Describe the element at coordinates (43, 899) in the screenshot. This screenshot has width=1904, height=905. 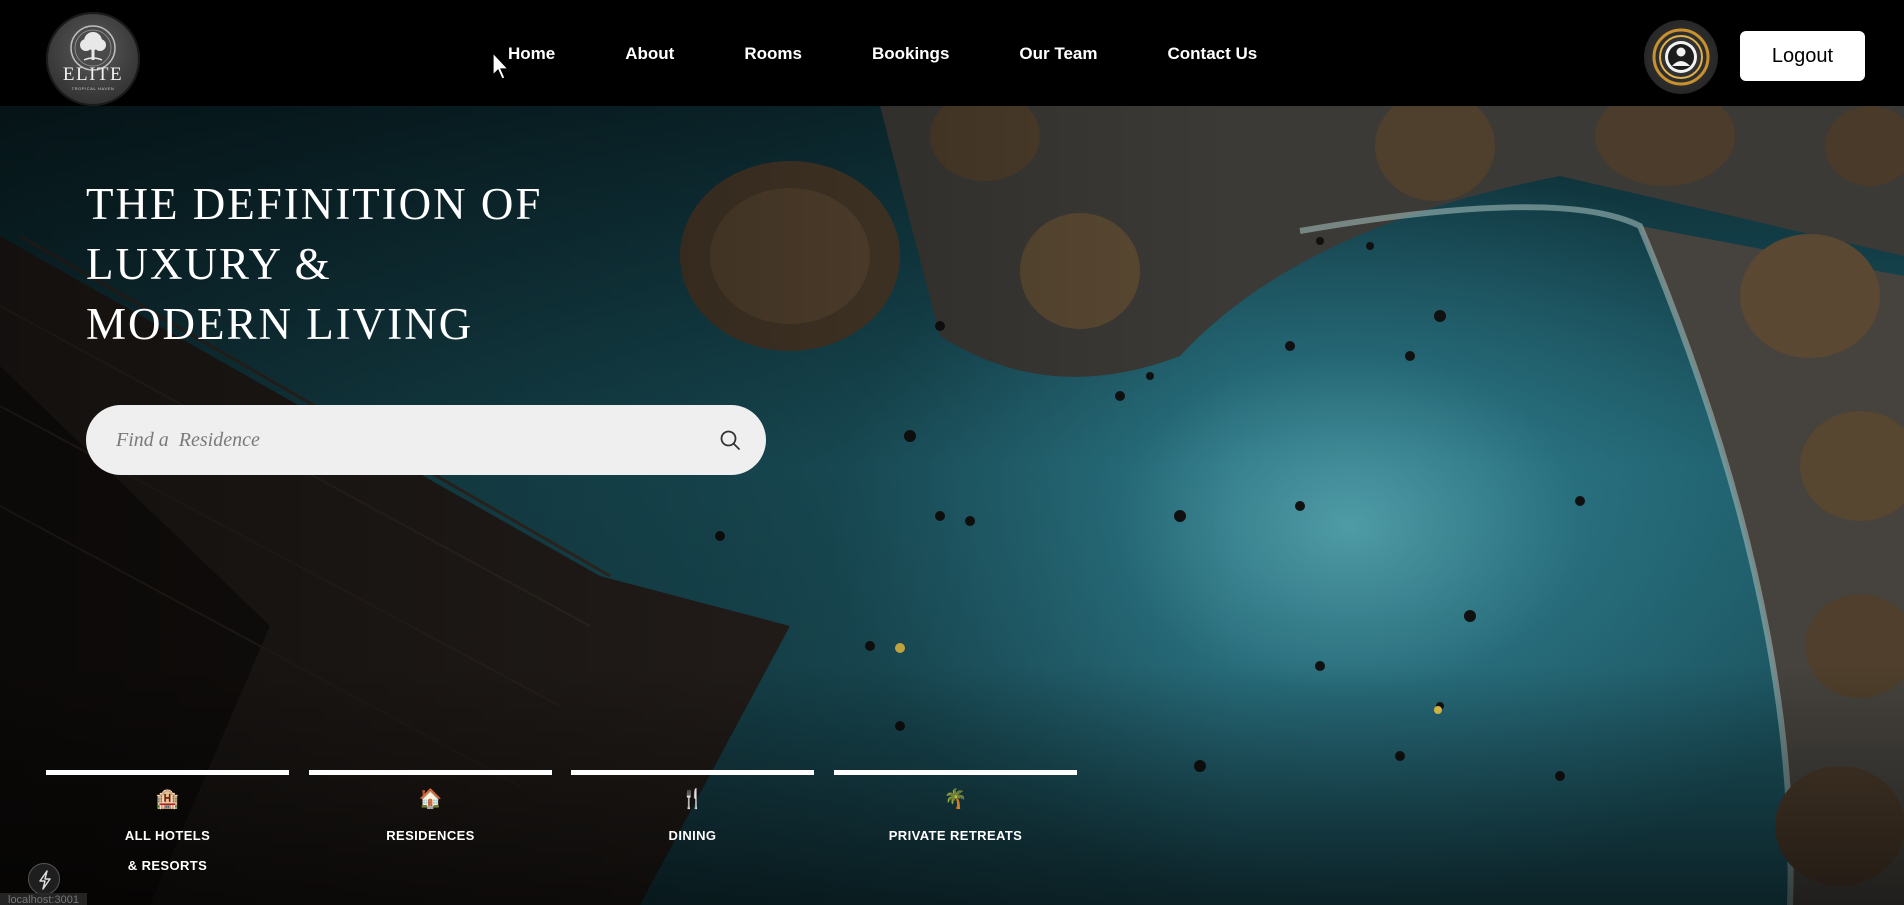
I see `dev-host-label: localhost:3001` at that location.